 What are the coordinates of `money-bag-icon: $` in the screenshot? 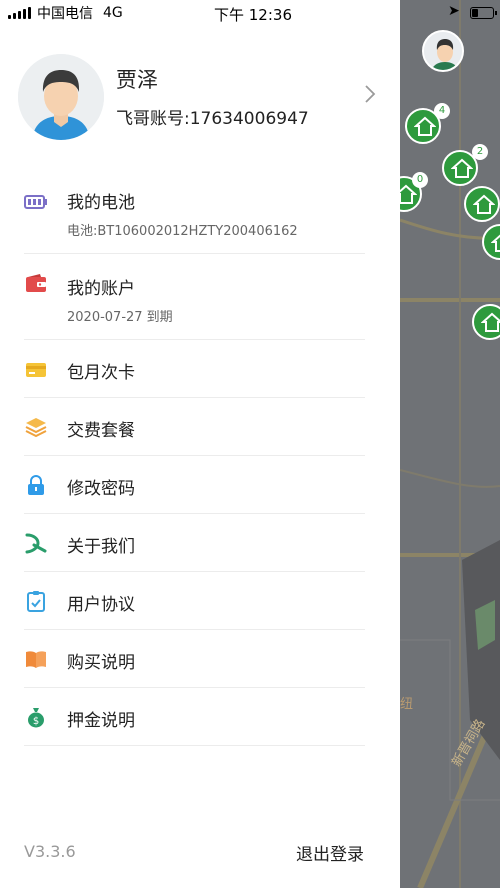 It's located at (36, 718).